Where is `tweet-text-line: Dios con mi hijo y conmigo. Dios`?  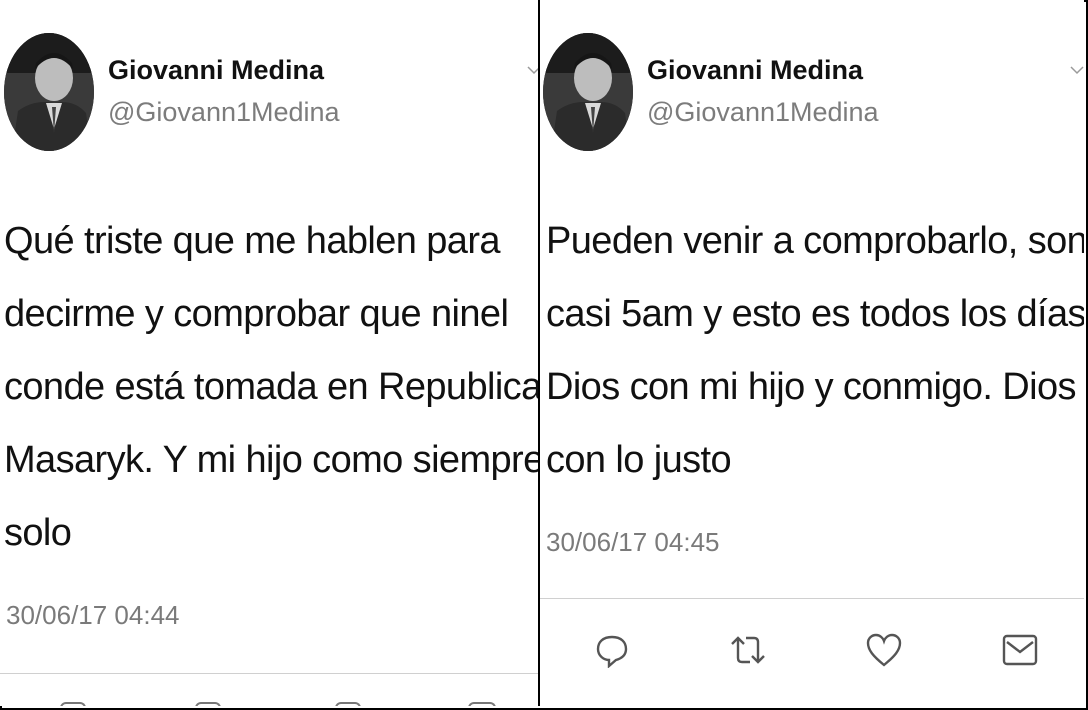 tweet-text-line: Dios con mi hijo y conmigo. Dios is located at coordinates (811, 387).